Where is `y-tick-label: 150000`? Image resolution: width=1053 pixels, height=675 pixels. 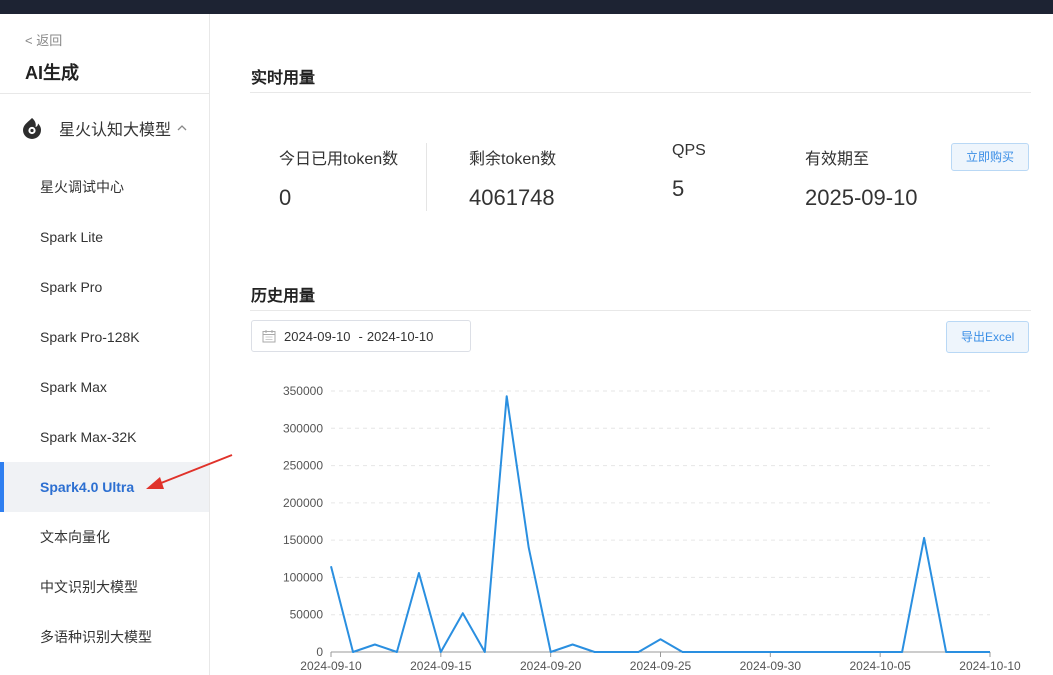
y-tick-label: 150000 is located at coordinates (303, 540).